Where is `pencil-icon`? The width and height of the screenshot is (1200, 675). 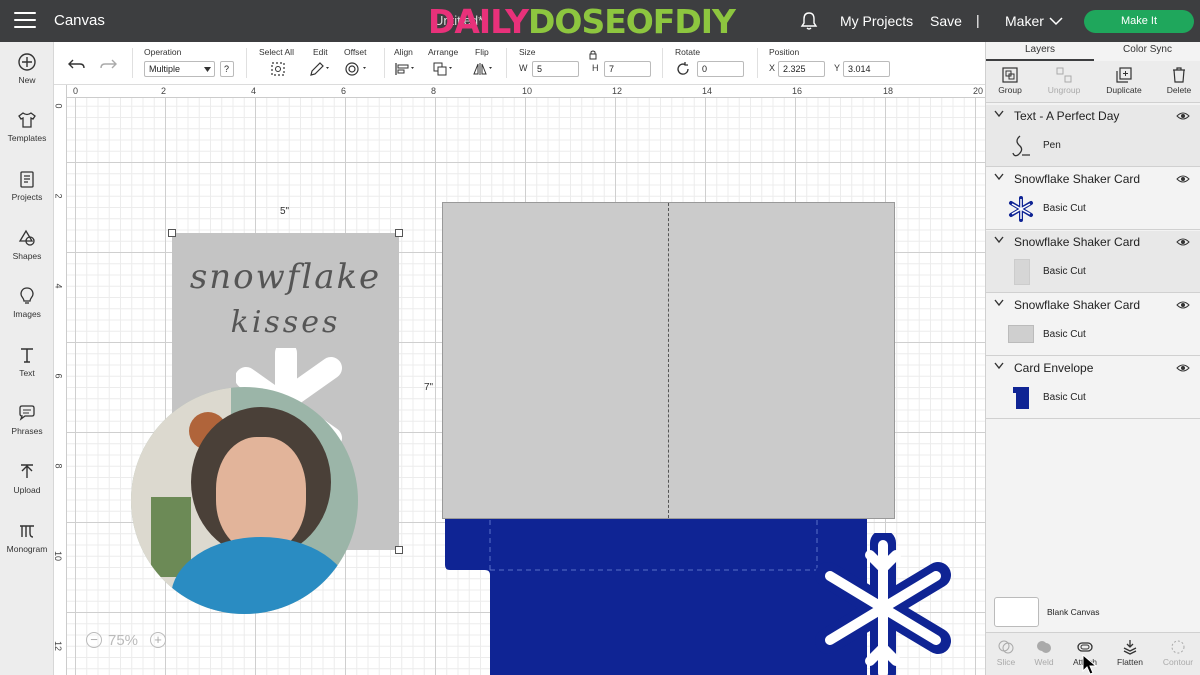
pencil-icon is located at coordinates (321, 69).